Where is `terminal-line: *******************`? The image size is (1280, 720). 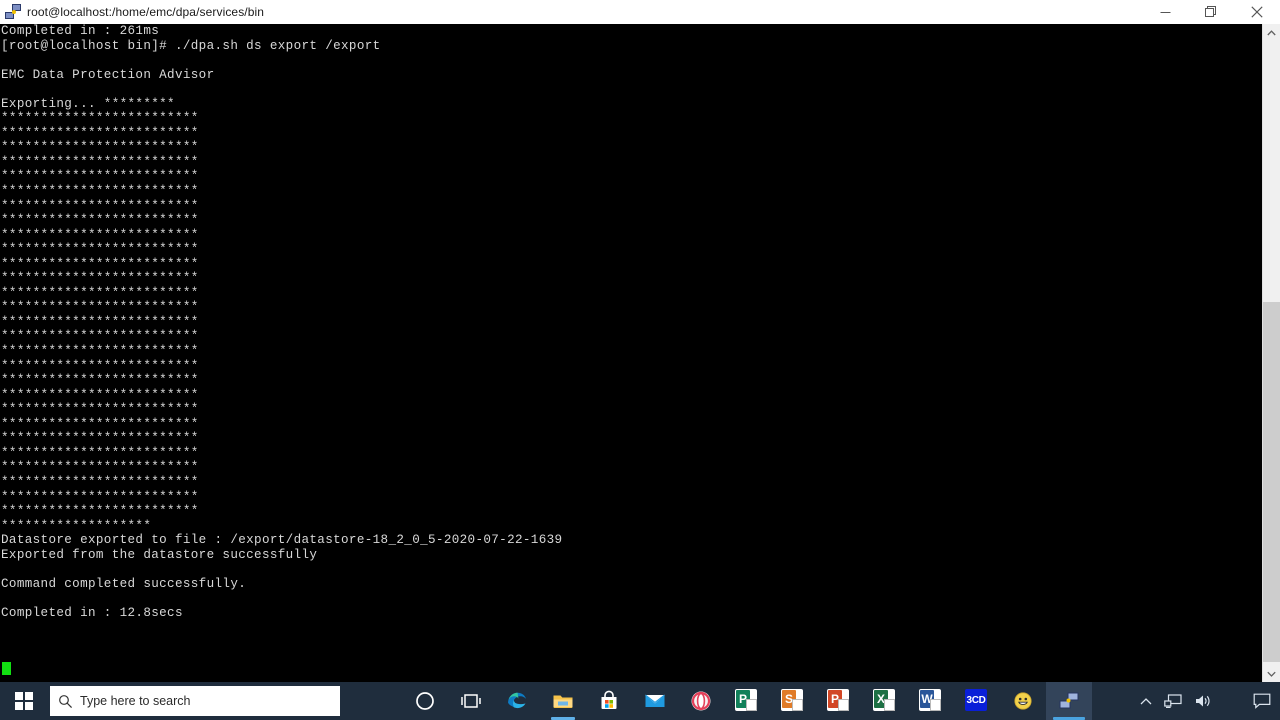
terminal-line: ******************* is located at coordinates (76, 525).